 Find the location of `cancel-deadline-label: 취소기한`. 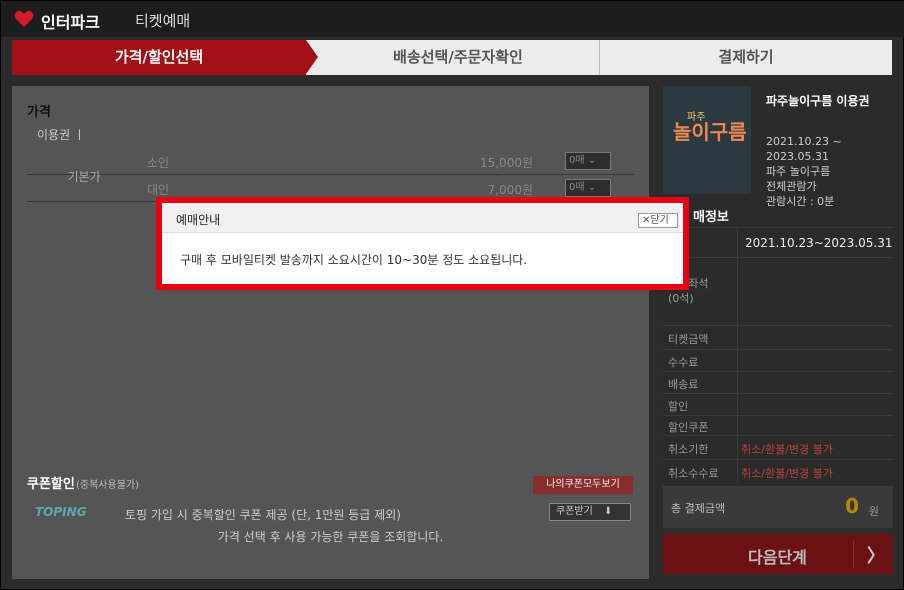

cancel-deadline-label: 취소기한 is located at coordinates (688, 449).